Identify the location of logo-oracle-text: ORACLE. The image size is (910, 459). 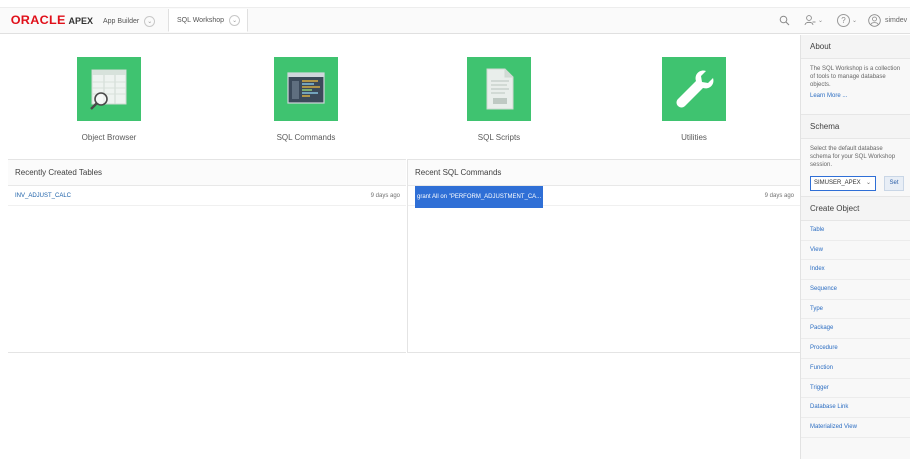
(38, 20).